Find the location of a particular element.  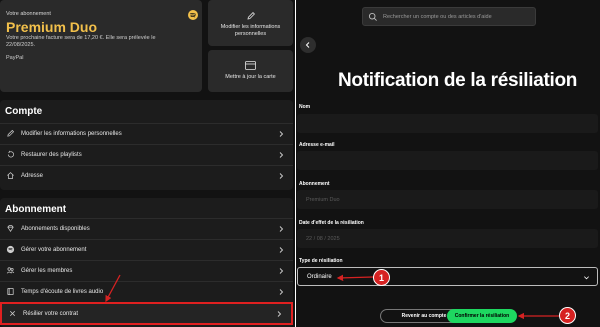

subscription-section-title: Abonnement is located at coordinates (36, 209).